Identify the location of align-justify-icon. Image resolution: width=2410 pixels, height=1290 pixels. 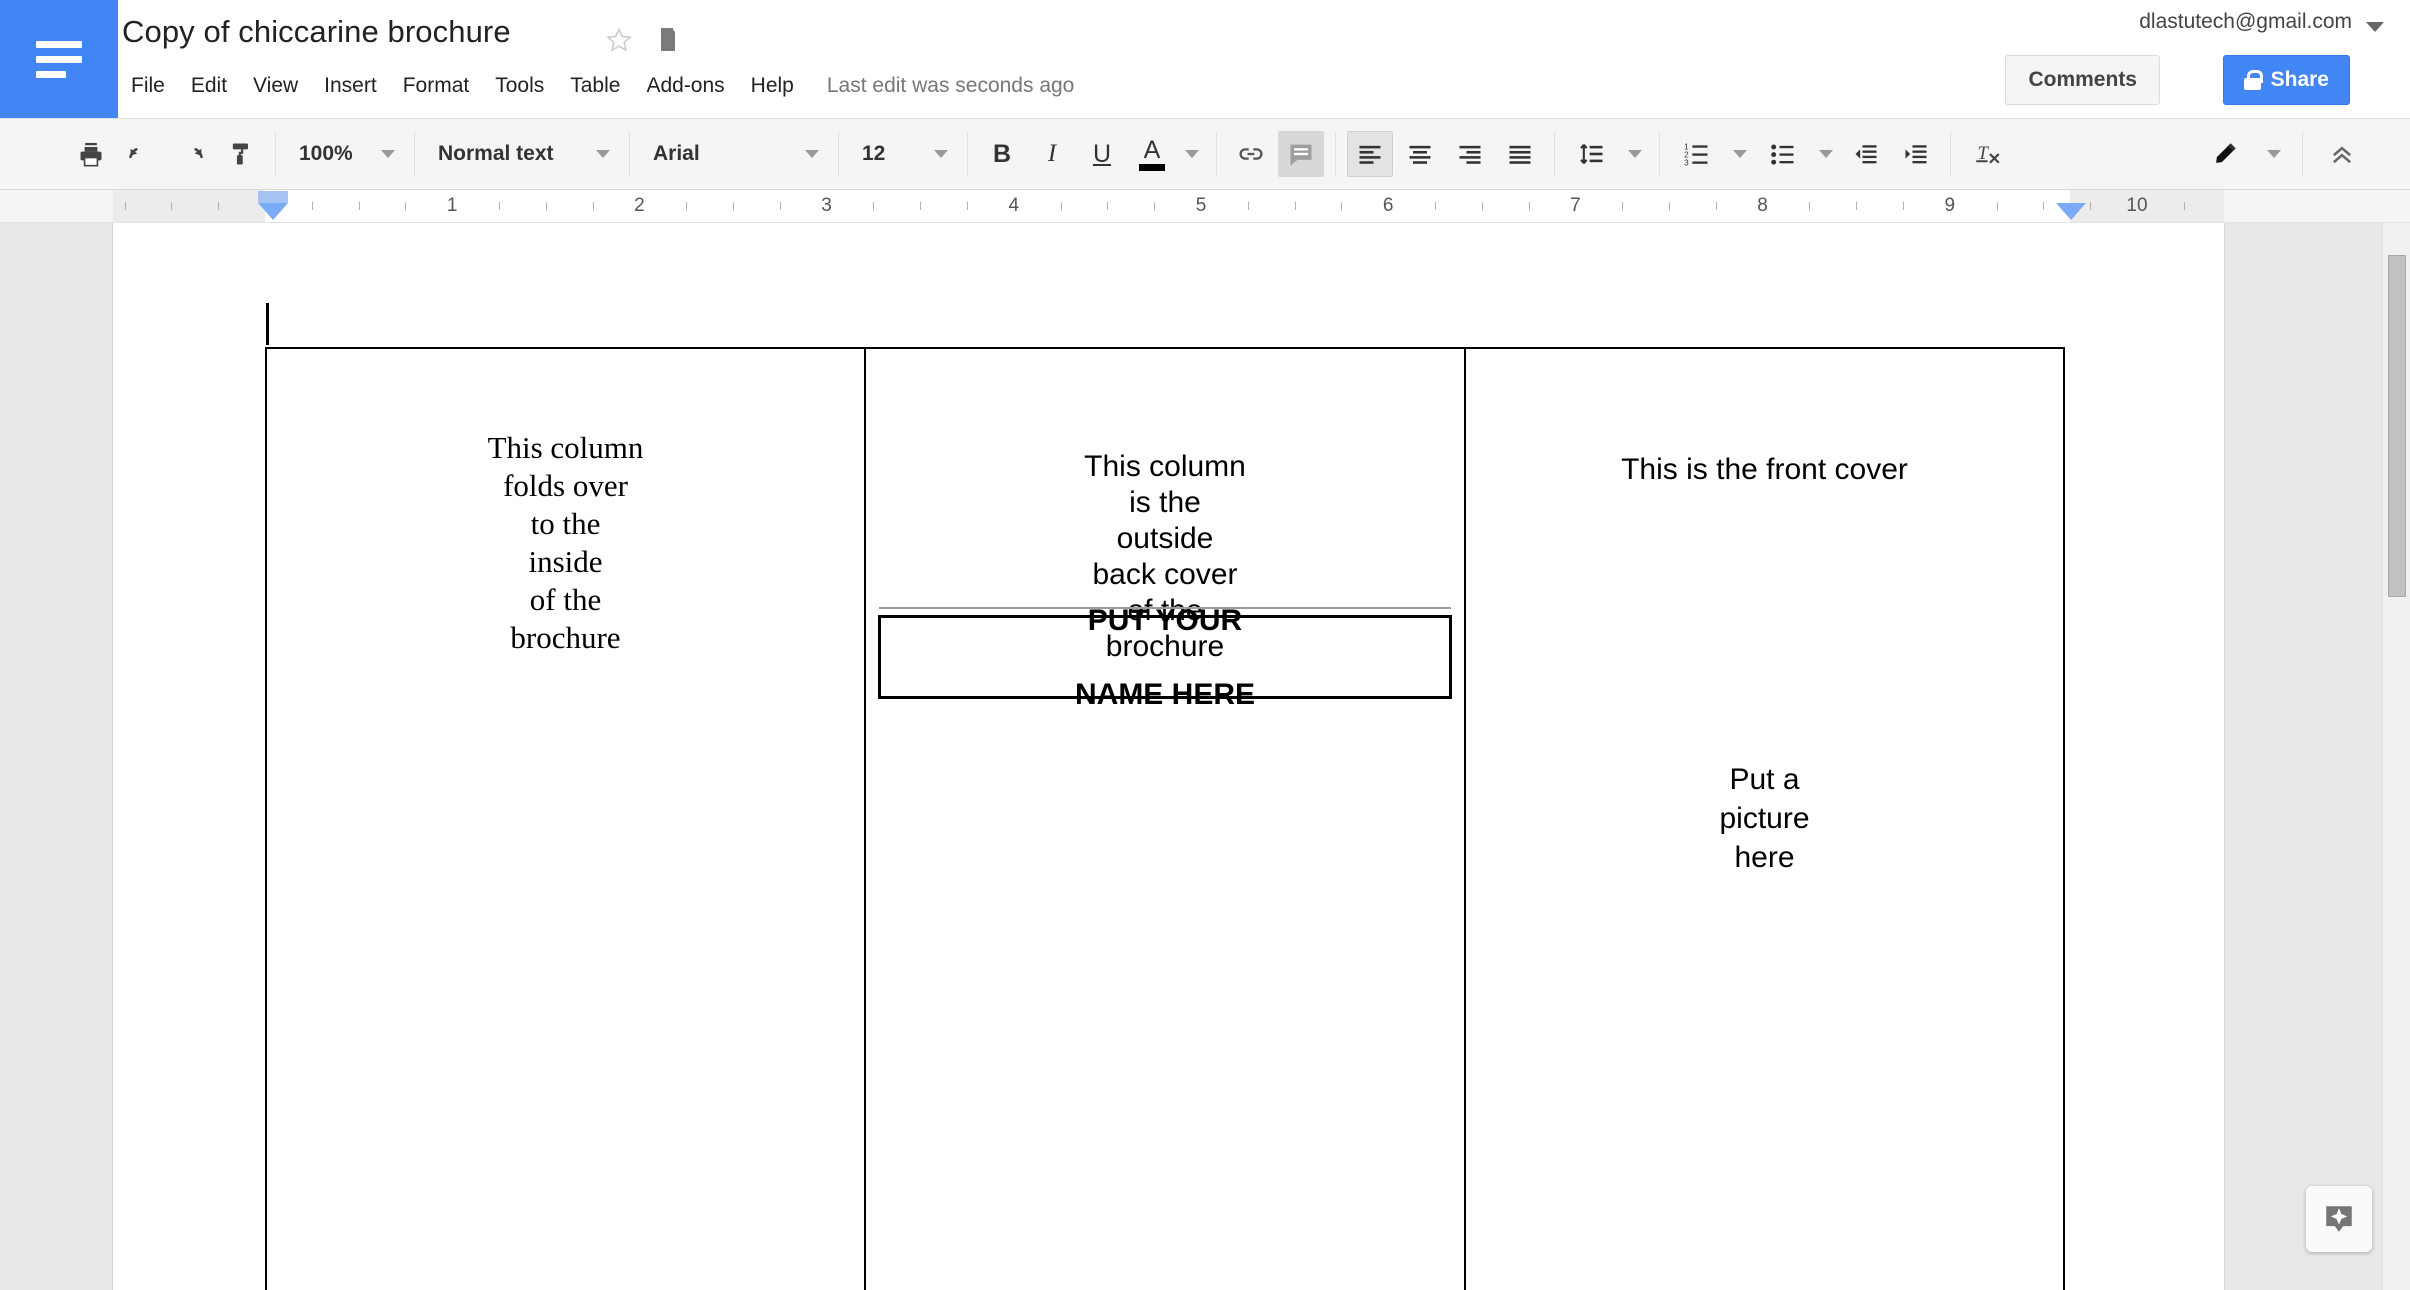
(1520, 154).